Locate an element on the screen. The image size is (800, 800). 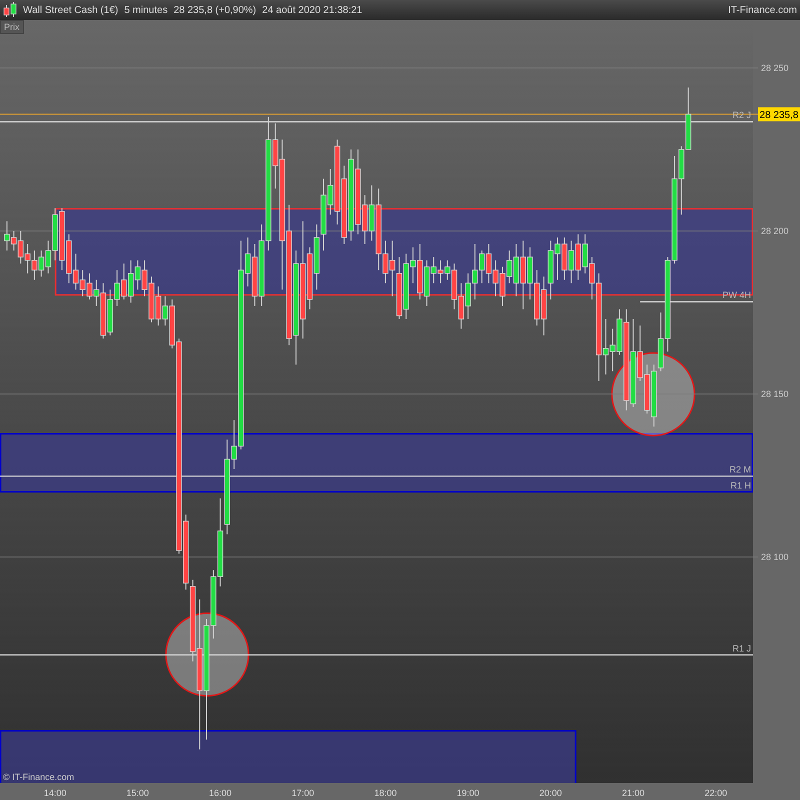
quote-text: 28 235,8 (+0,90%) is located at coordinates (215, 11).